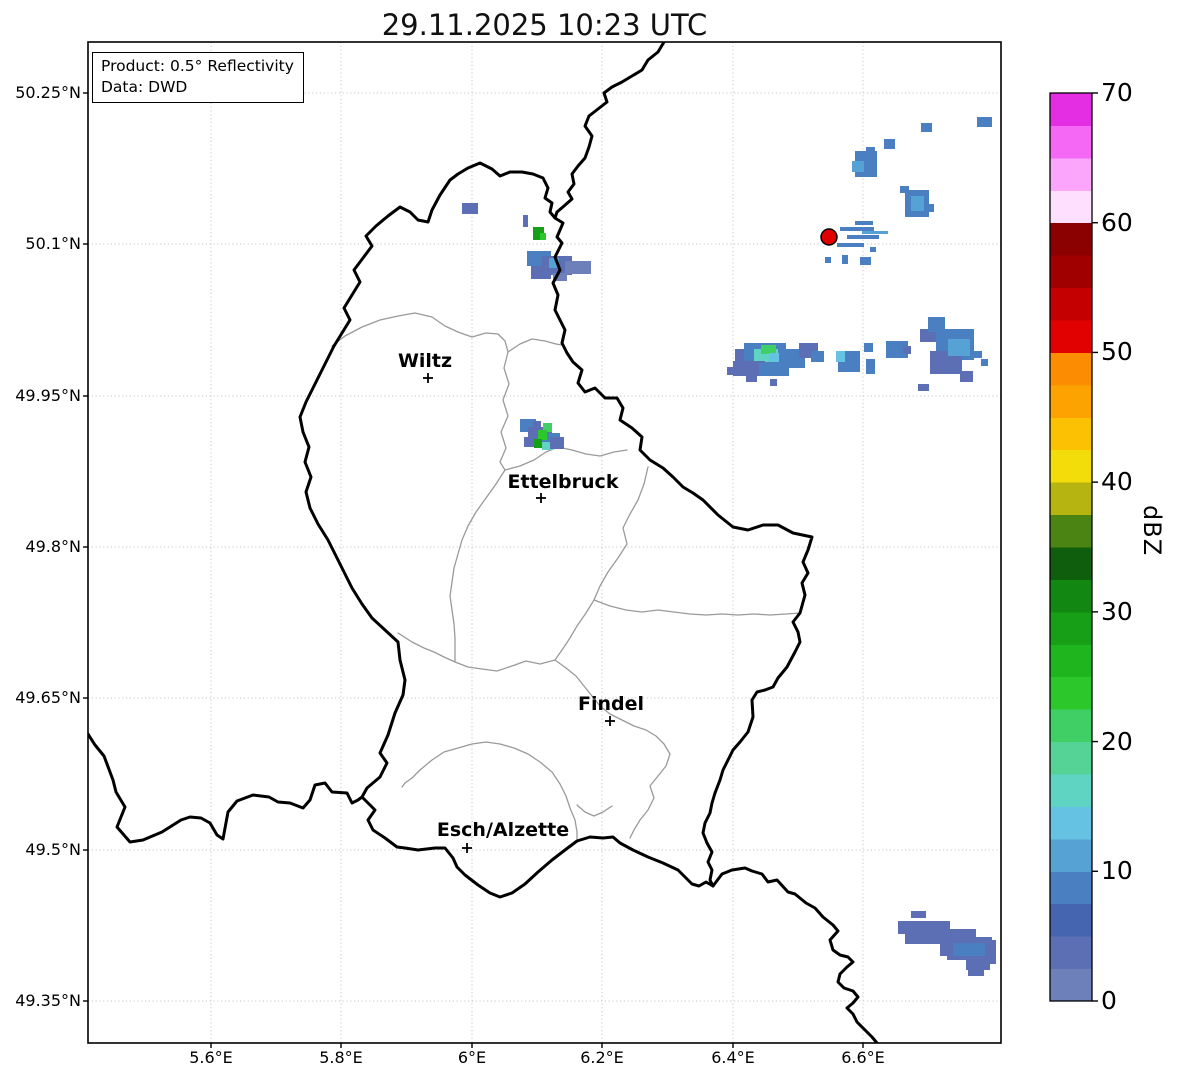 This screenshot has height=1081, width=1184. What do you see at coordinates (602, 1057) in the screenshot?
I see `x-tick-label-3: 6.2°E` at bounding box center [602, 1057].